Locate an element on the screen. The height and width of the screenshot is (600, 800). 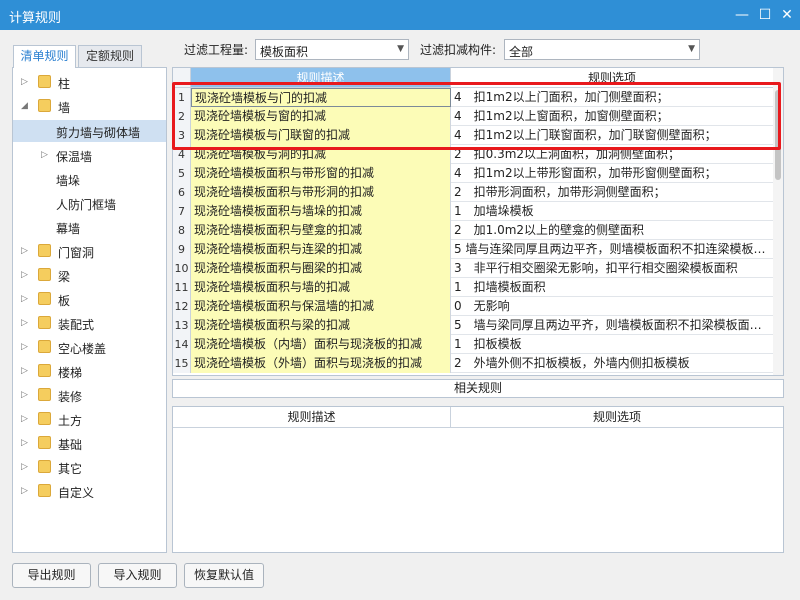
rule-option-cell: 3 非平行相交圈梁无影响，扣平行相交圈梁模板面积 is located at coordinates (612, 268).